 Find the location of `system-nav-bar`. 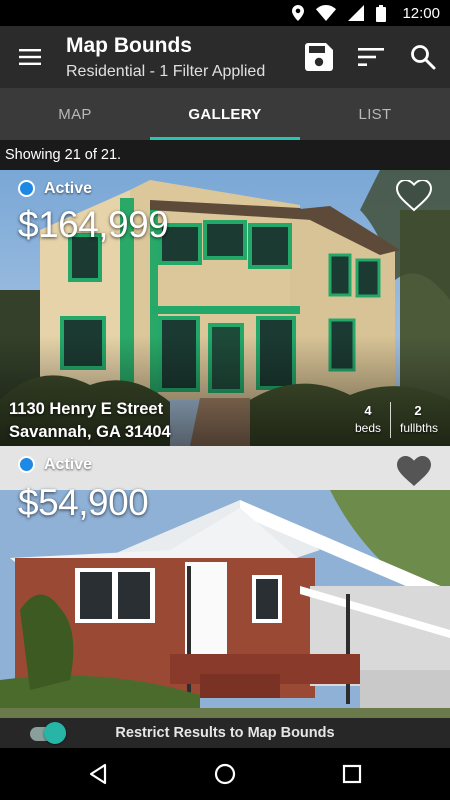

system-nav-bar is located at coordinates (225, 774).